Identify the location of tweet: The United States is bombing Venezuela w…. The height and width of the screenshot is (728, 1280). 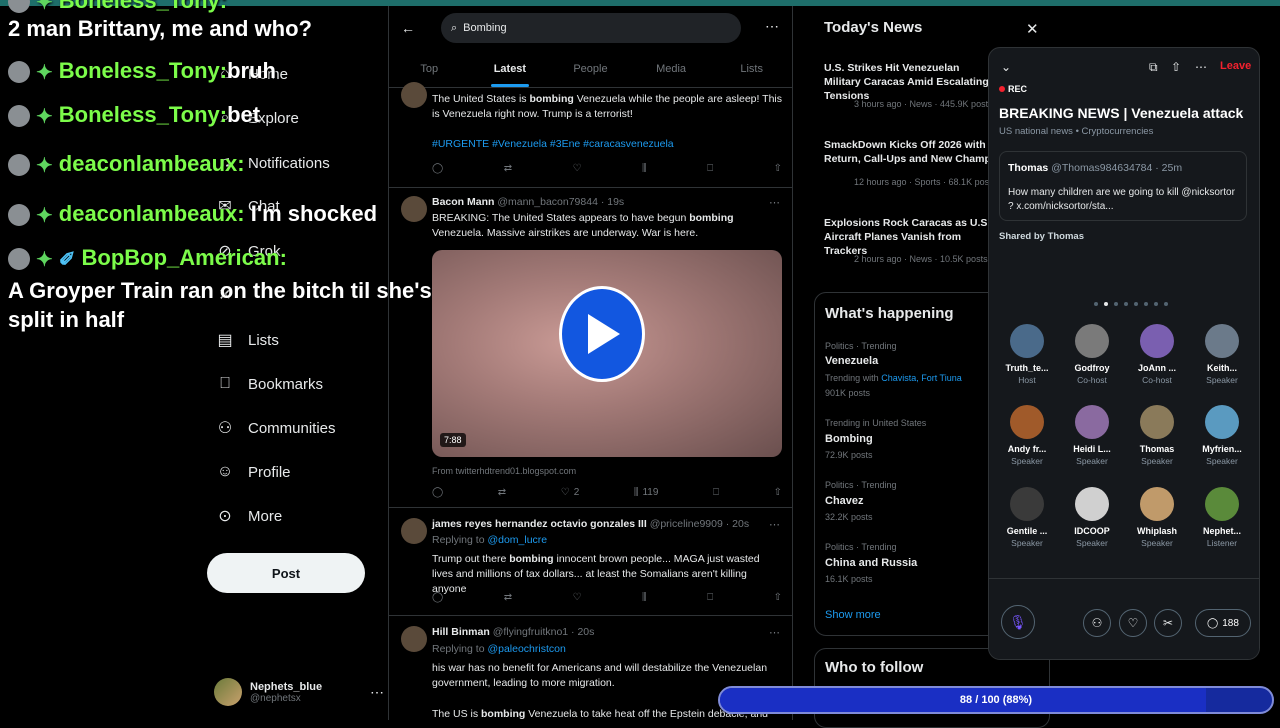
(590, 135).